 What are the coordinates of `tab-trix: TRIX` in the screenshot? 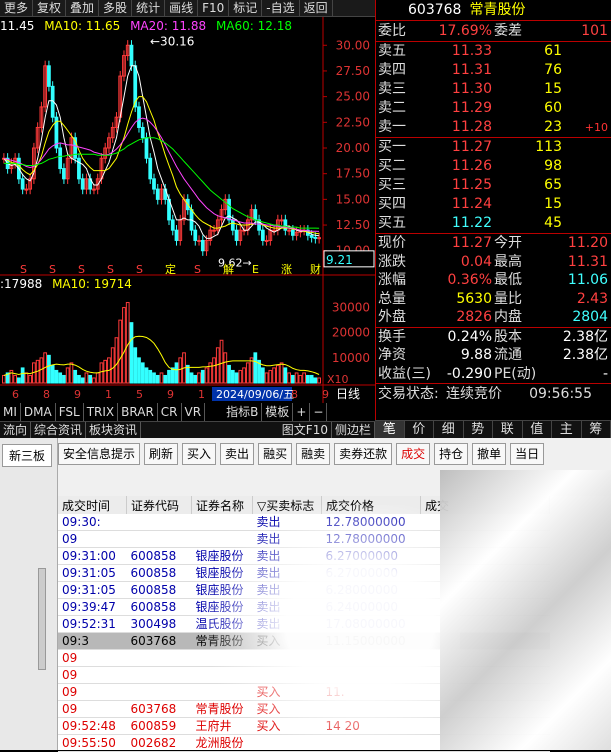 It's located at (101, 412).